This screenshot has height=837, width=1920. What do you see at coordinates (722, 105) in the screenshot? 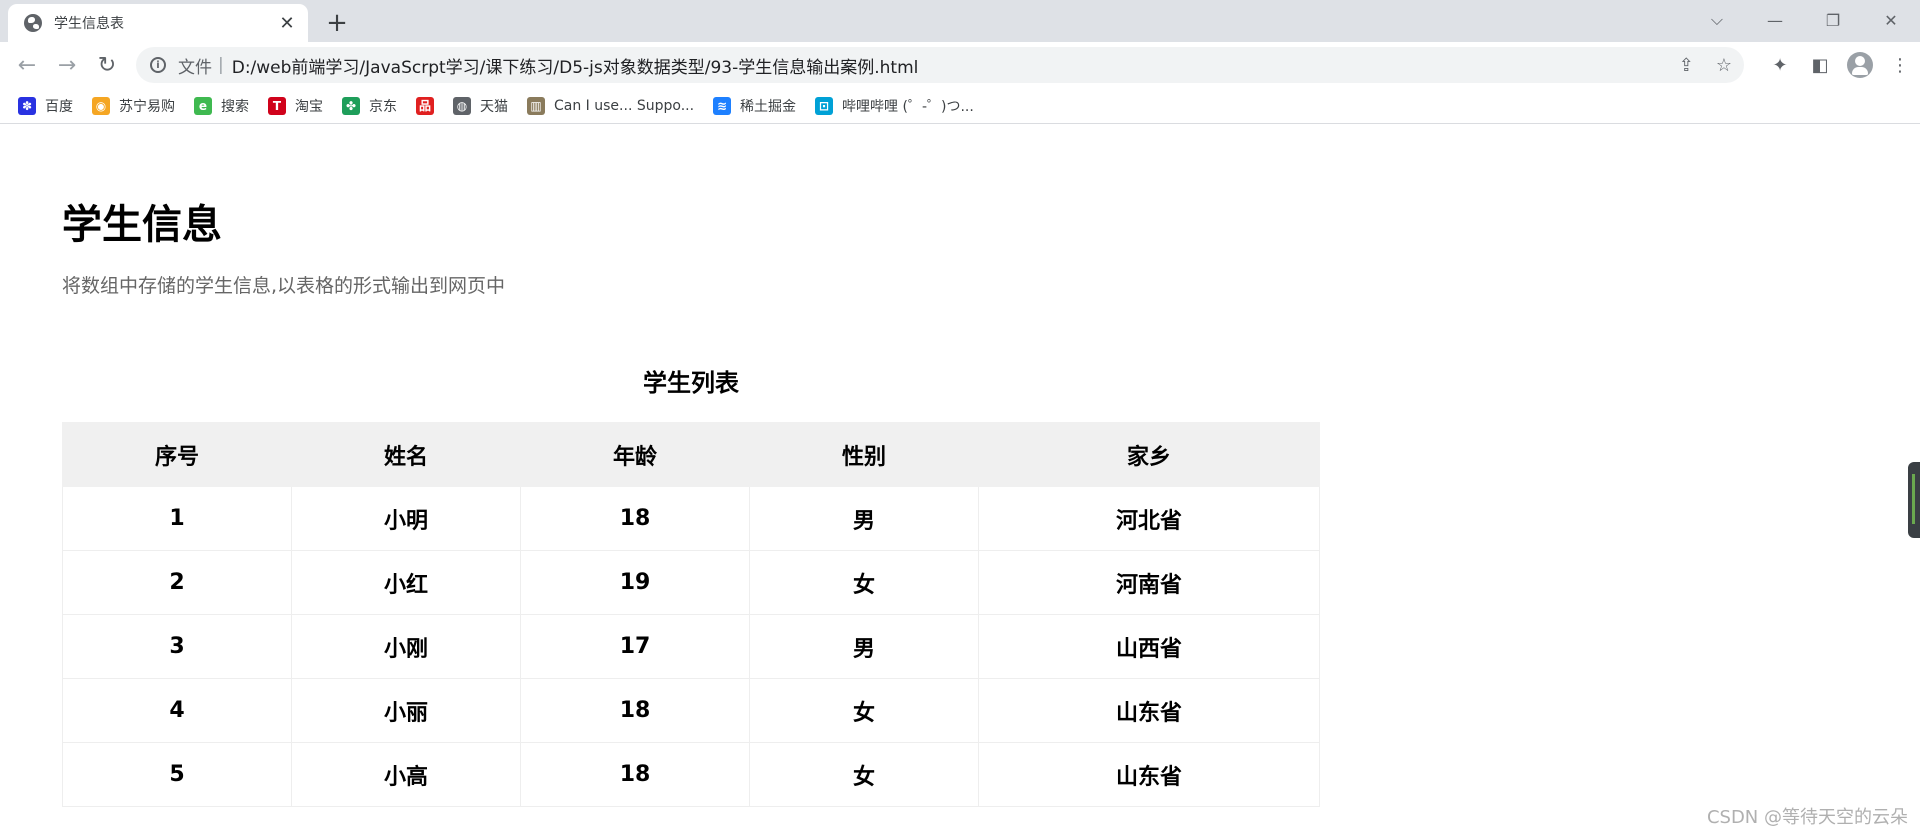
I see `juejin-icon: ≋` at bounding box center [722, 105].